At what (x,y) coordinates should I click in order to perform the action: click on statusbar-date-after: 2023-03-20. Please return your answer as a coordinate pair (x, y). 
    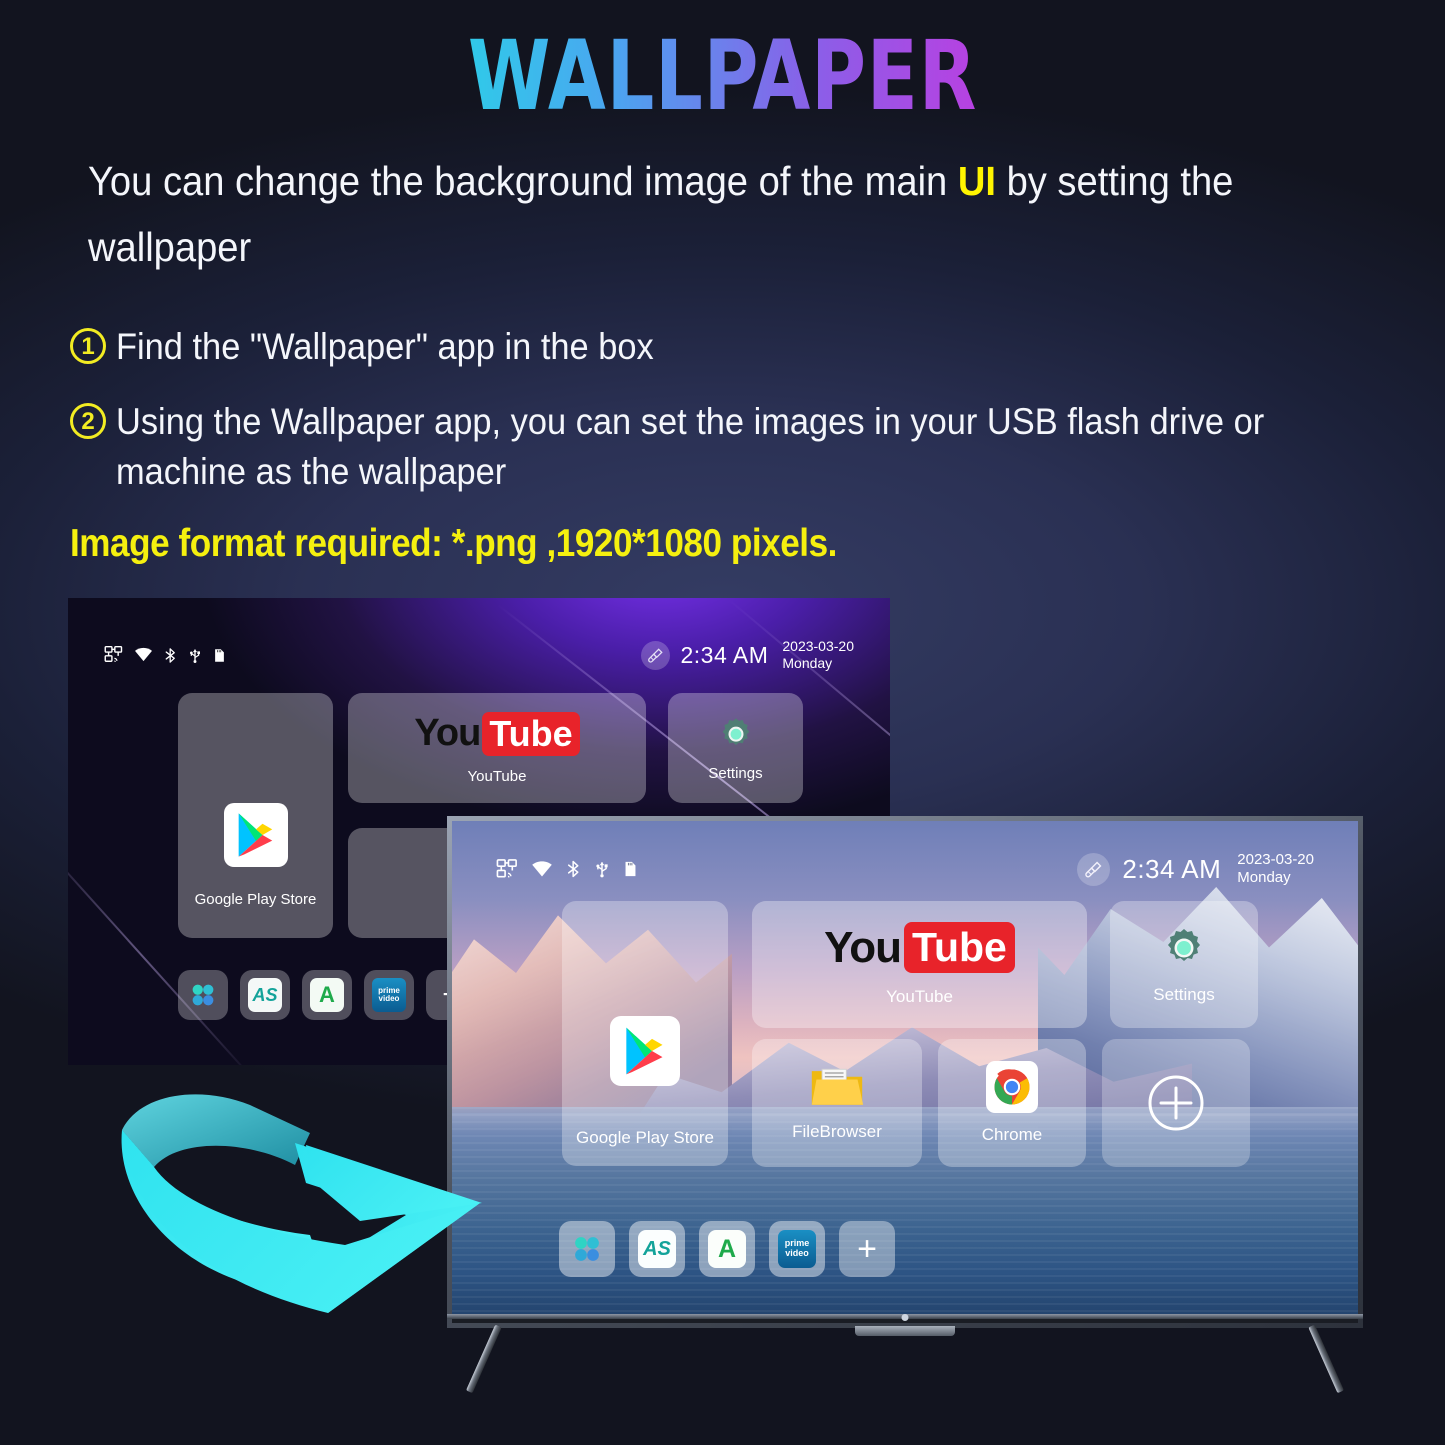
    Looking at the image, I should click on (1275, 859).